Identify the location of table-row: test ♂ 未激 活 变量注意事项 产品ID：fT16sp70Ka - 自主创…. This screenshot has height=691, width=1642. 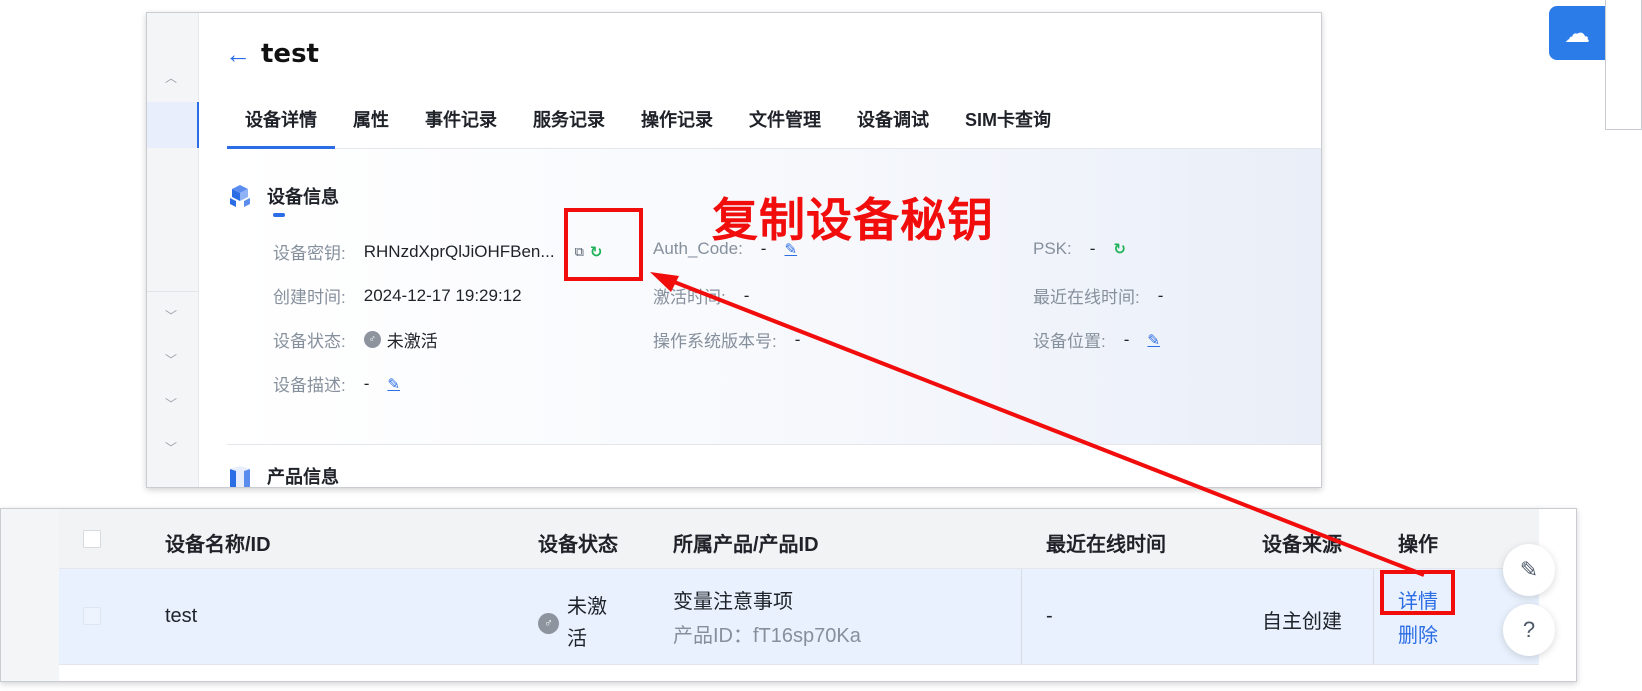
(799, 617).